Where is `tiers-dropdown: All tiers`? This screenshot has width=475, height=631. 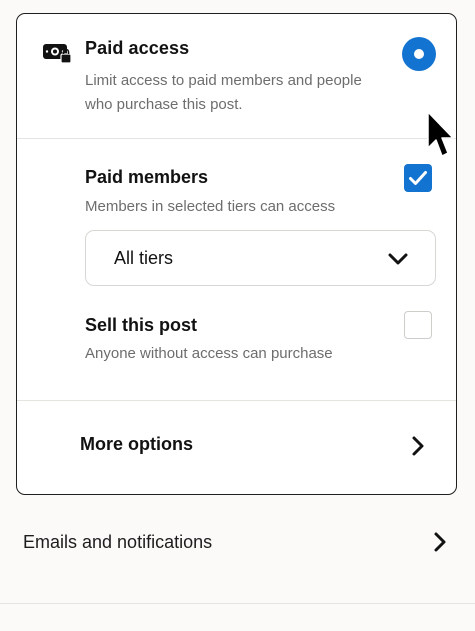 tiers-dropdown: All tiers is located at coordinates (260, 258).